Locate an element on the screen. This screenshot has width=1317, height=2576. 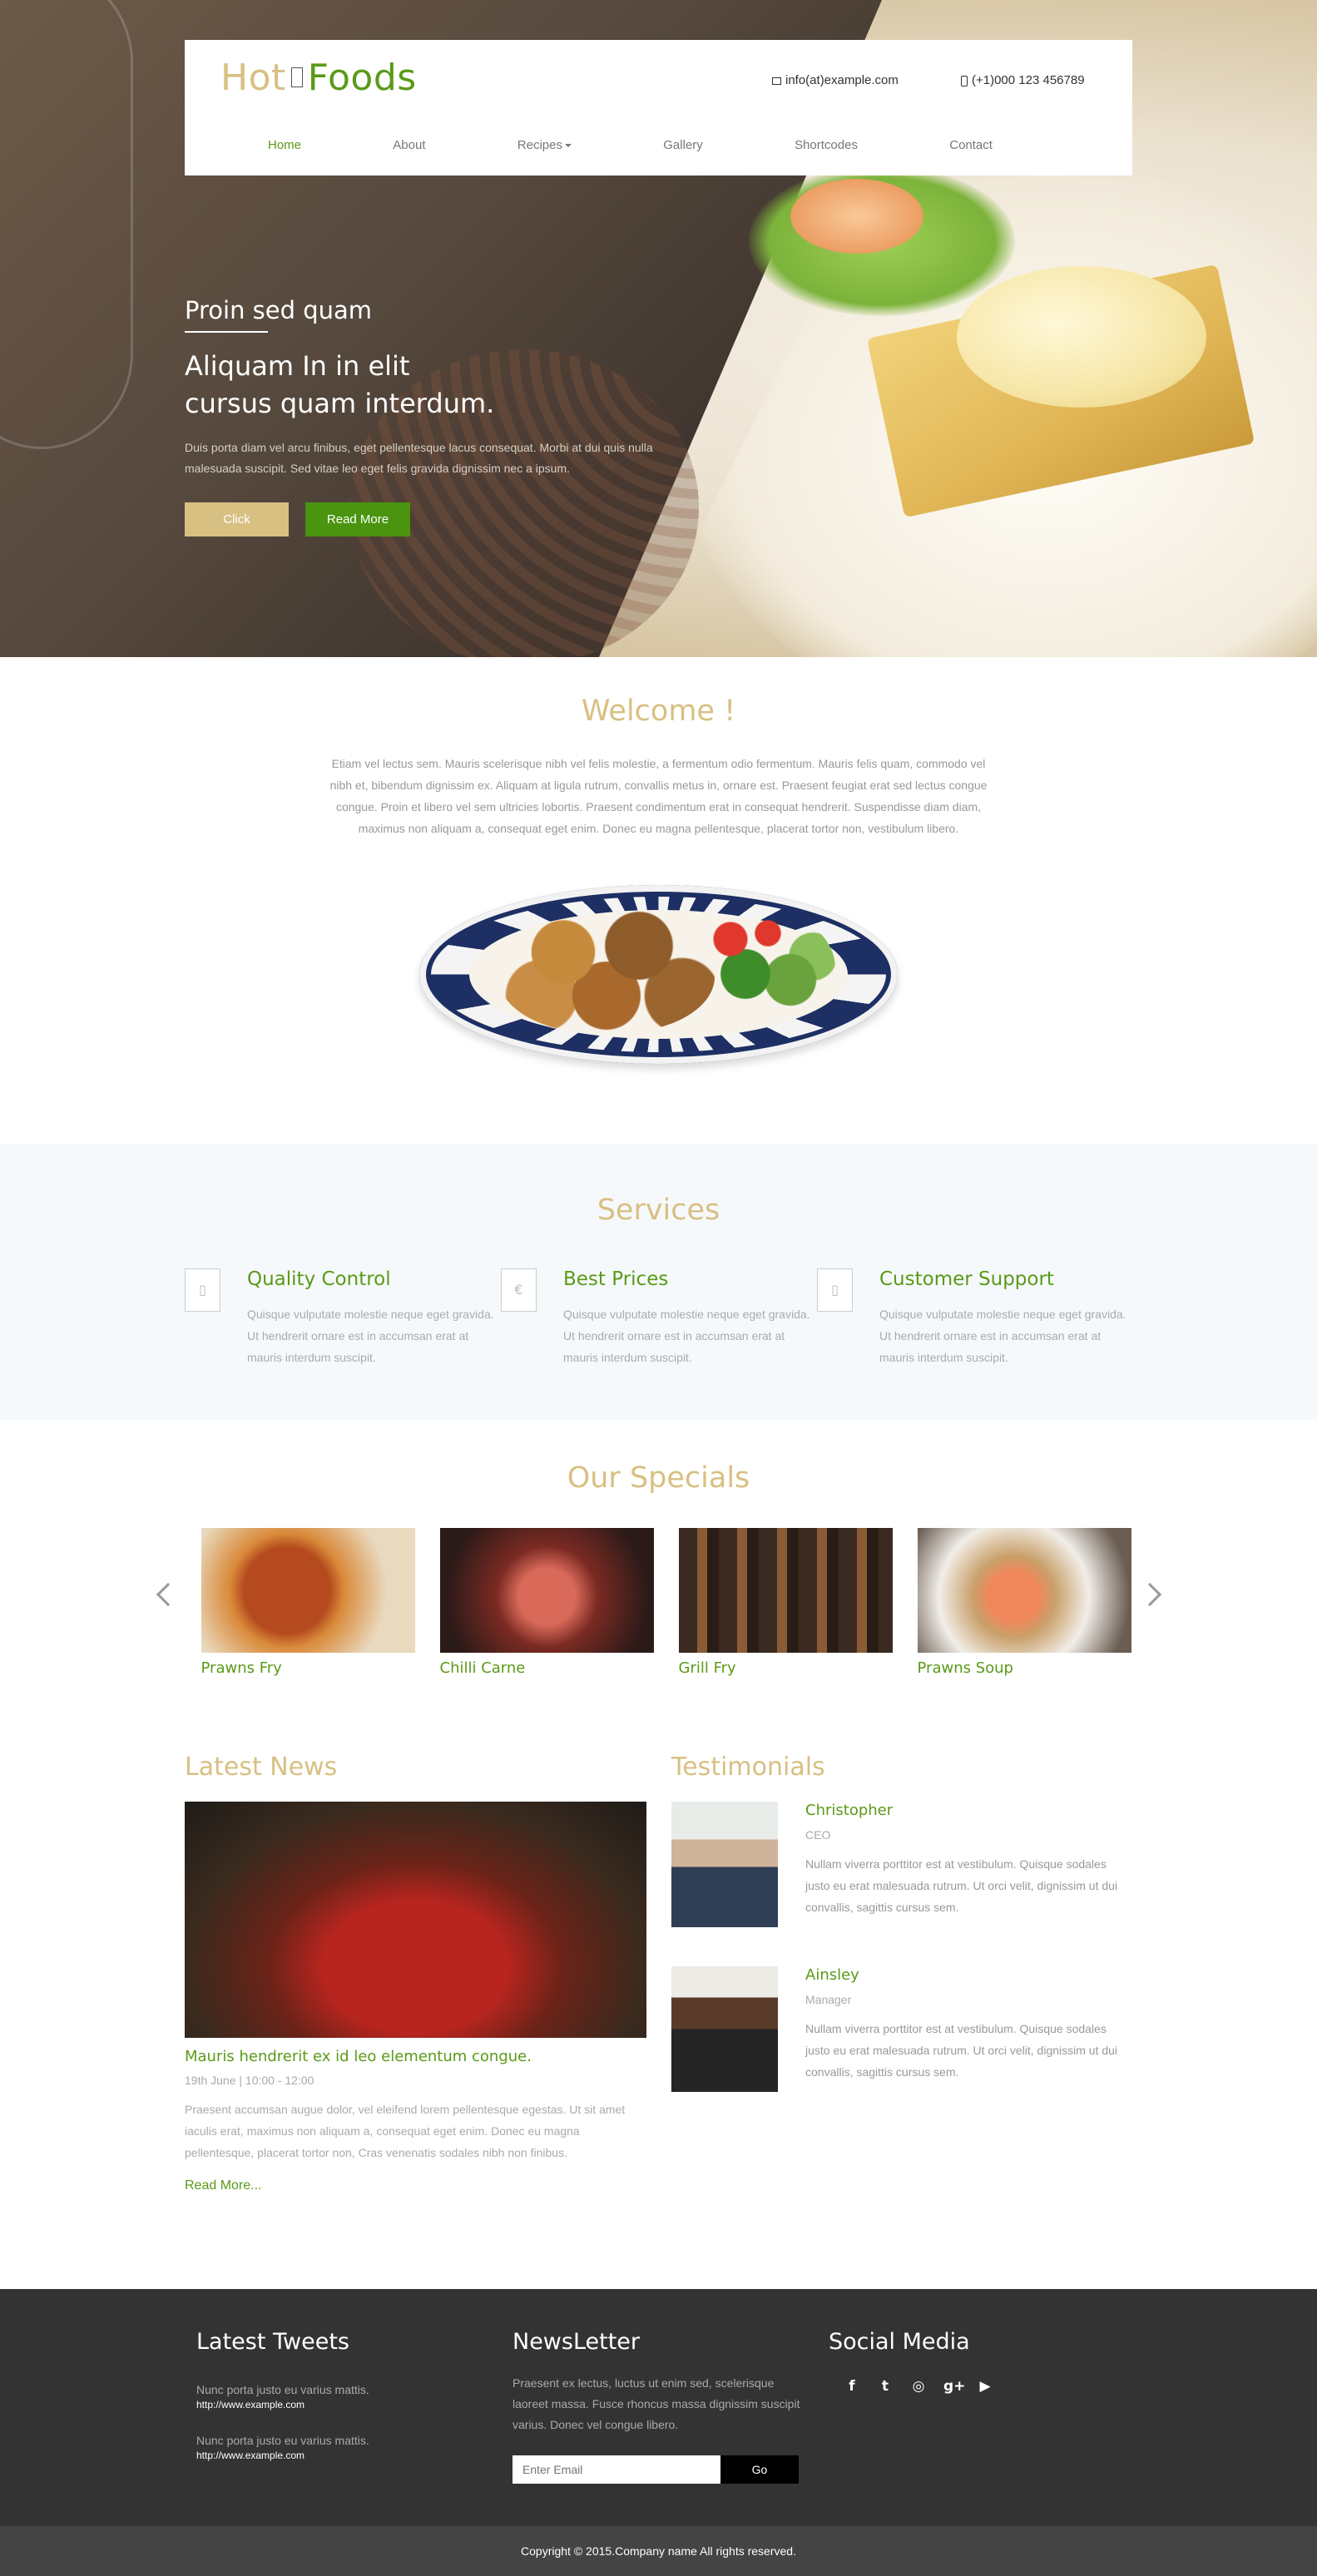
logo-icon is located at coordinates (296, 77).